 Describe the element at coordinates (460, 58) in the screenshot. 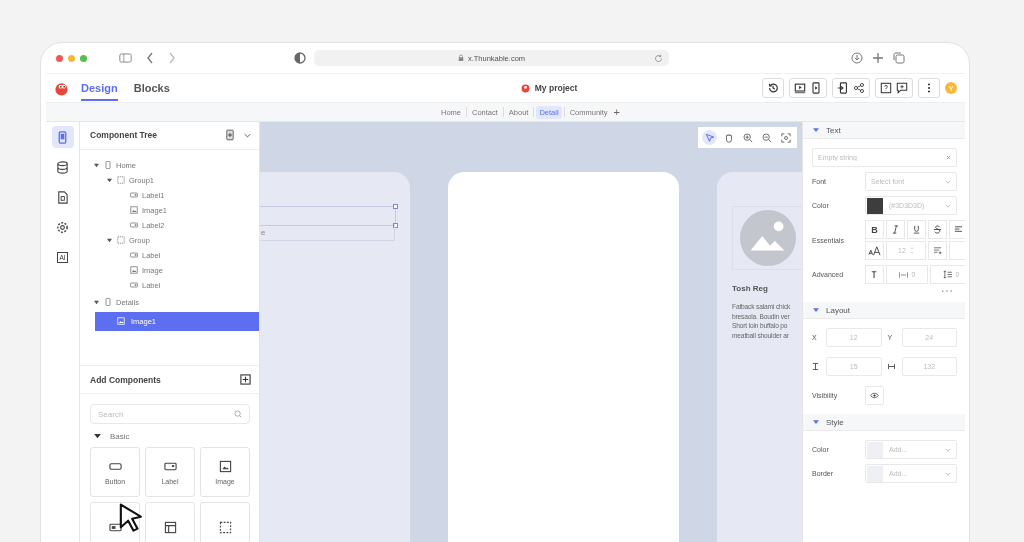

I see `lock-icon` at that location.